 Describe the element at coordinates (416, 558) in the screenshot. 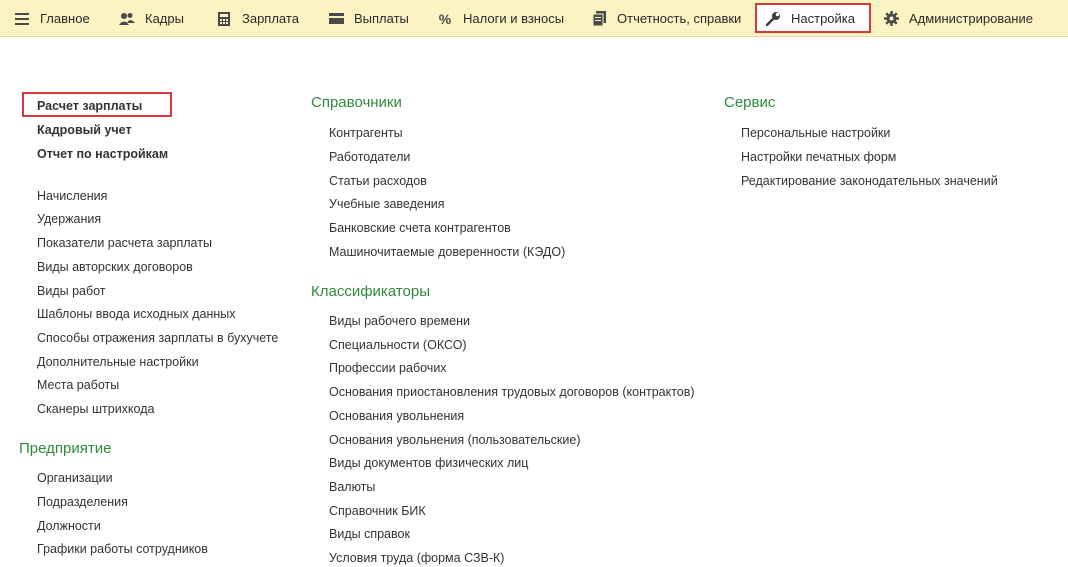

I see `link-working-conditions: Условия труда (форма СЗВ-К)` at that location.